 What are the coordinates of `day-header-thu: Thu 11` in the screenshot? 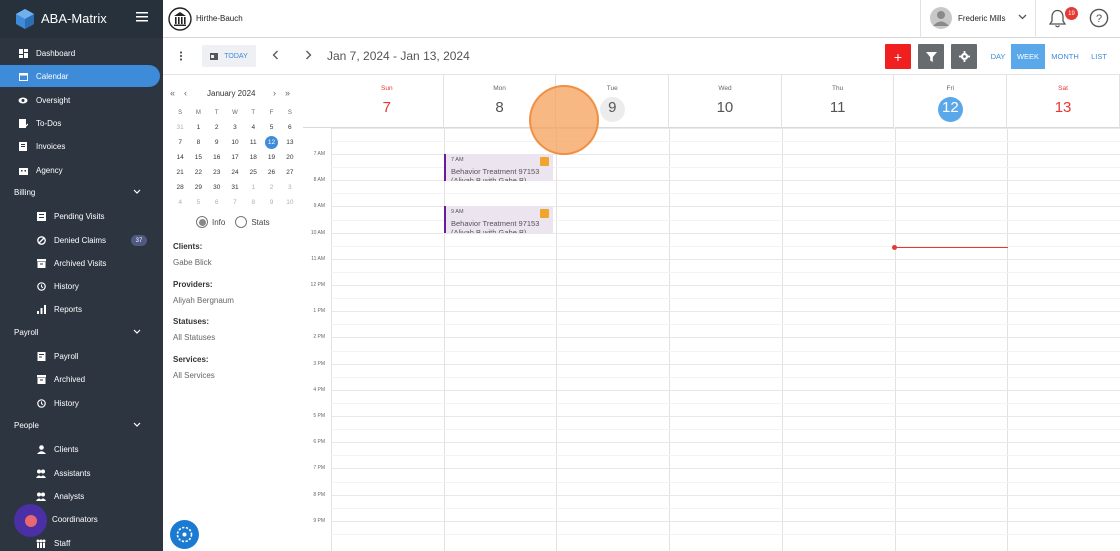 It's located at (838, 101).